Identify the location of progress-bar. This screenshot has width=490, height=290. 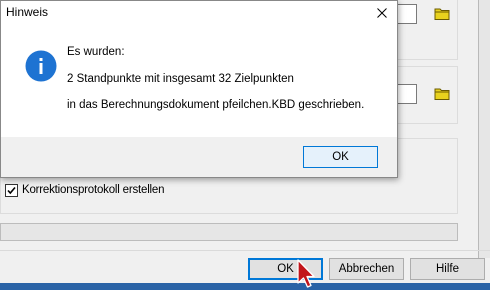
(229, 232).